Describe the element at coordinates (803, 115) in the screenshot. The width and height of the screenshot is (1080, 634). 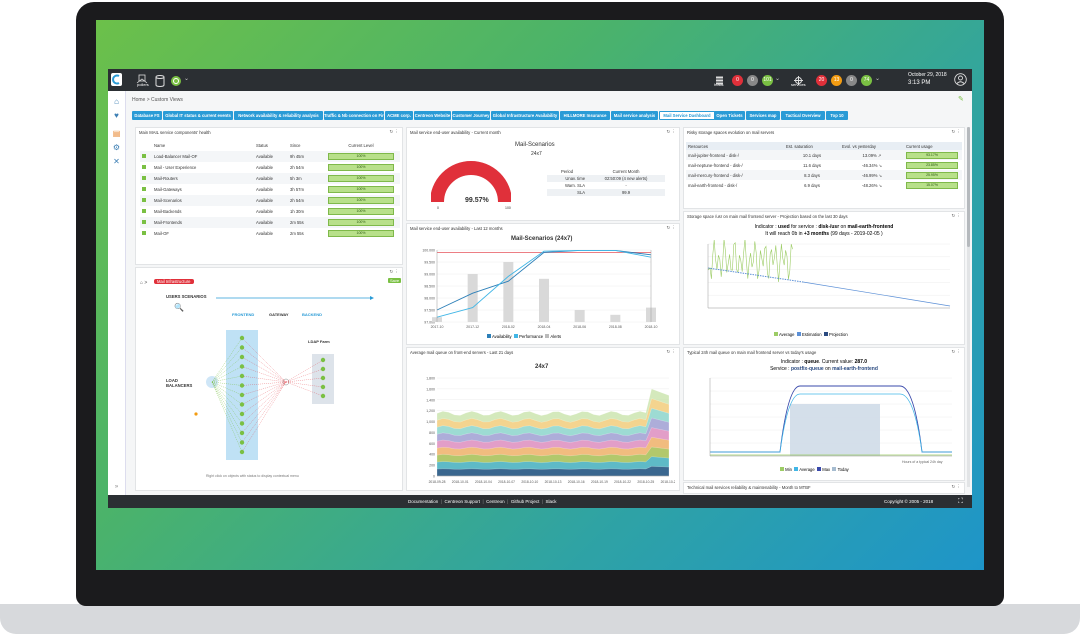
I see `tab-tactical-overview: Tactical Overview` at that location.